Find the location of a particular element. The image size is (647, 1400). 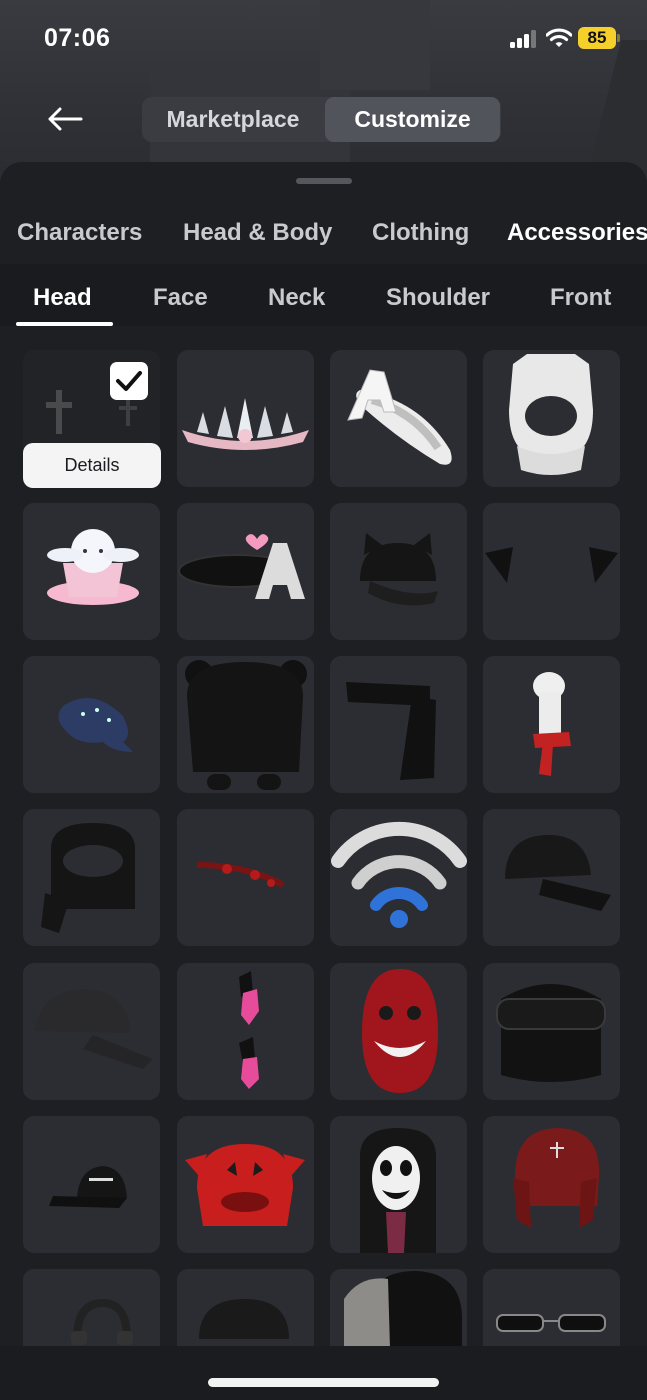

subcategory-tabs: Head Face Neck Shoulder Front is located at coordinates (323, 295).